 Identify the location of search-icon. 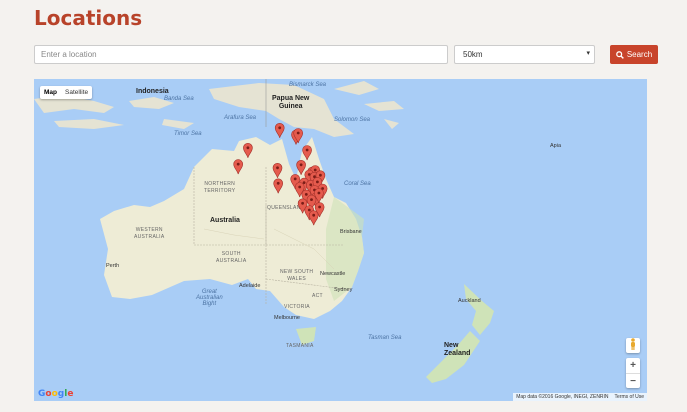
(619, 54).